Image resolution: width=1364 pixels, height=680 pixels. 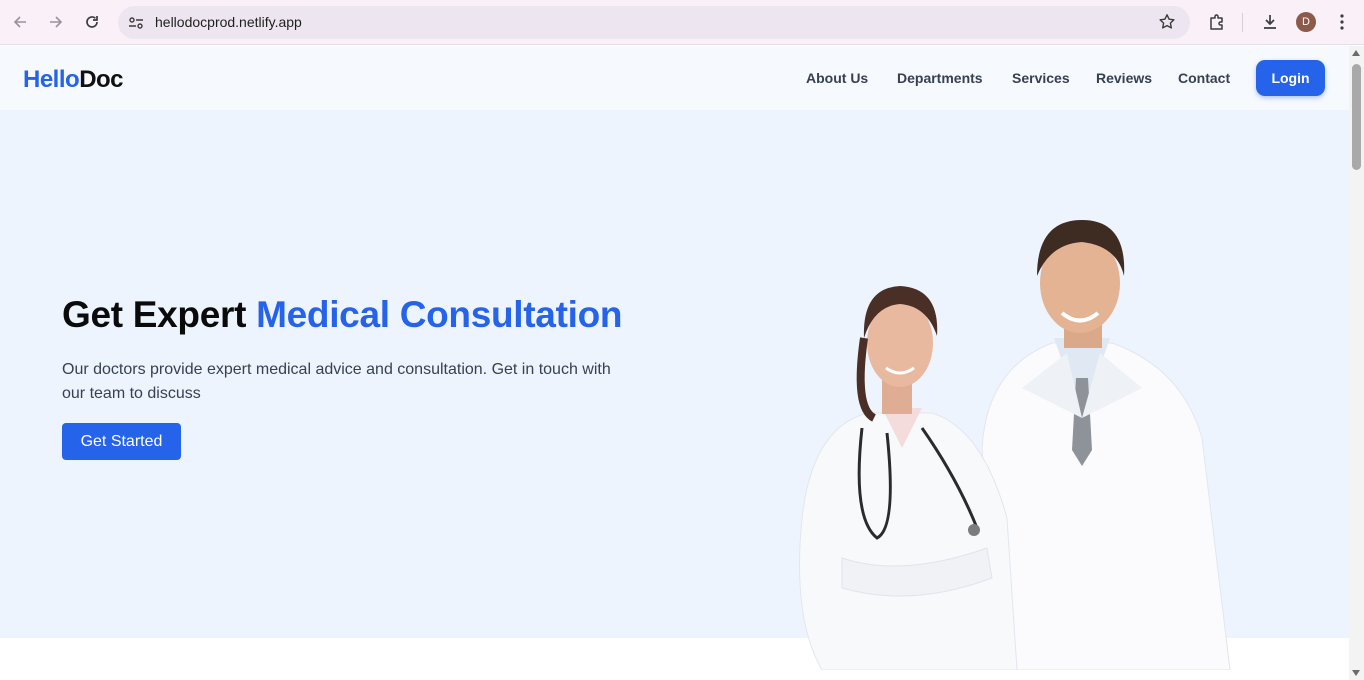 What do you see at coordinates (1342, 22) in the screenshot?
I see `menu-icon` at bounding box center [1342, 22].